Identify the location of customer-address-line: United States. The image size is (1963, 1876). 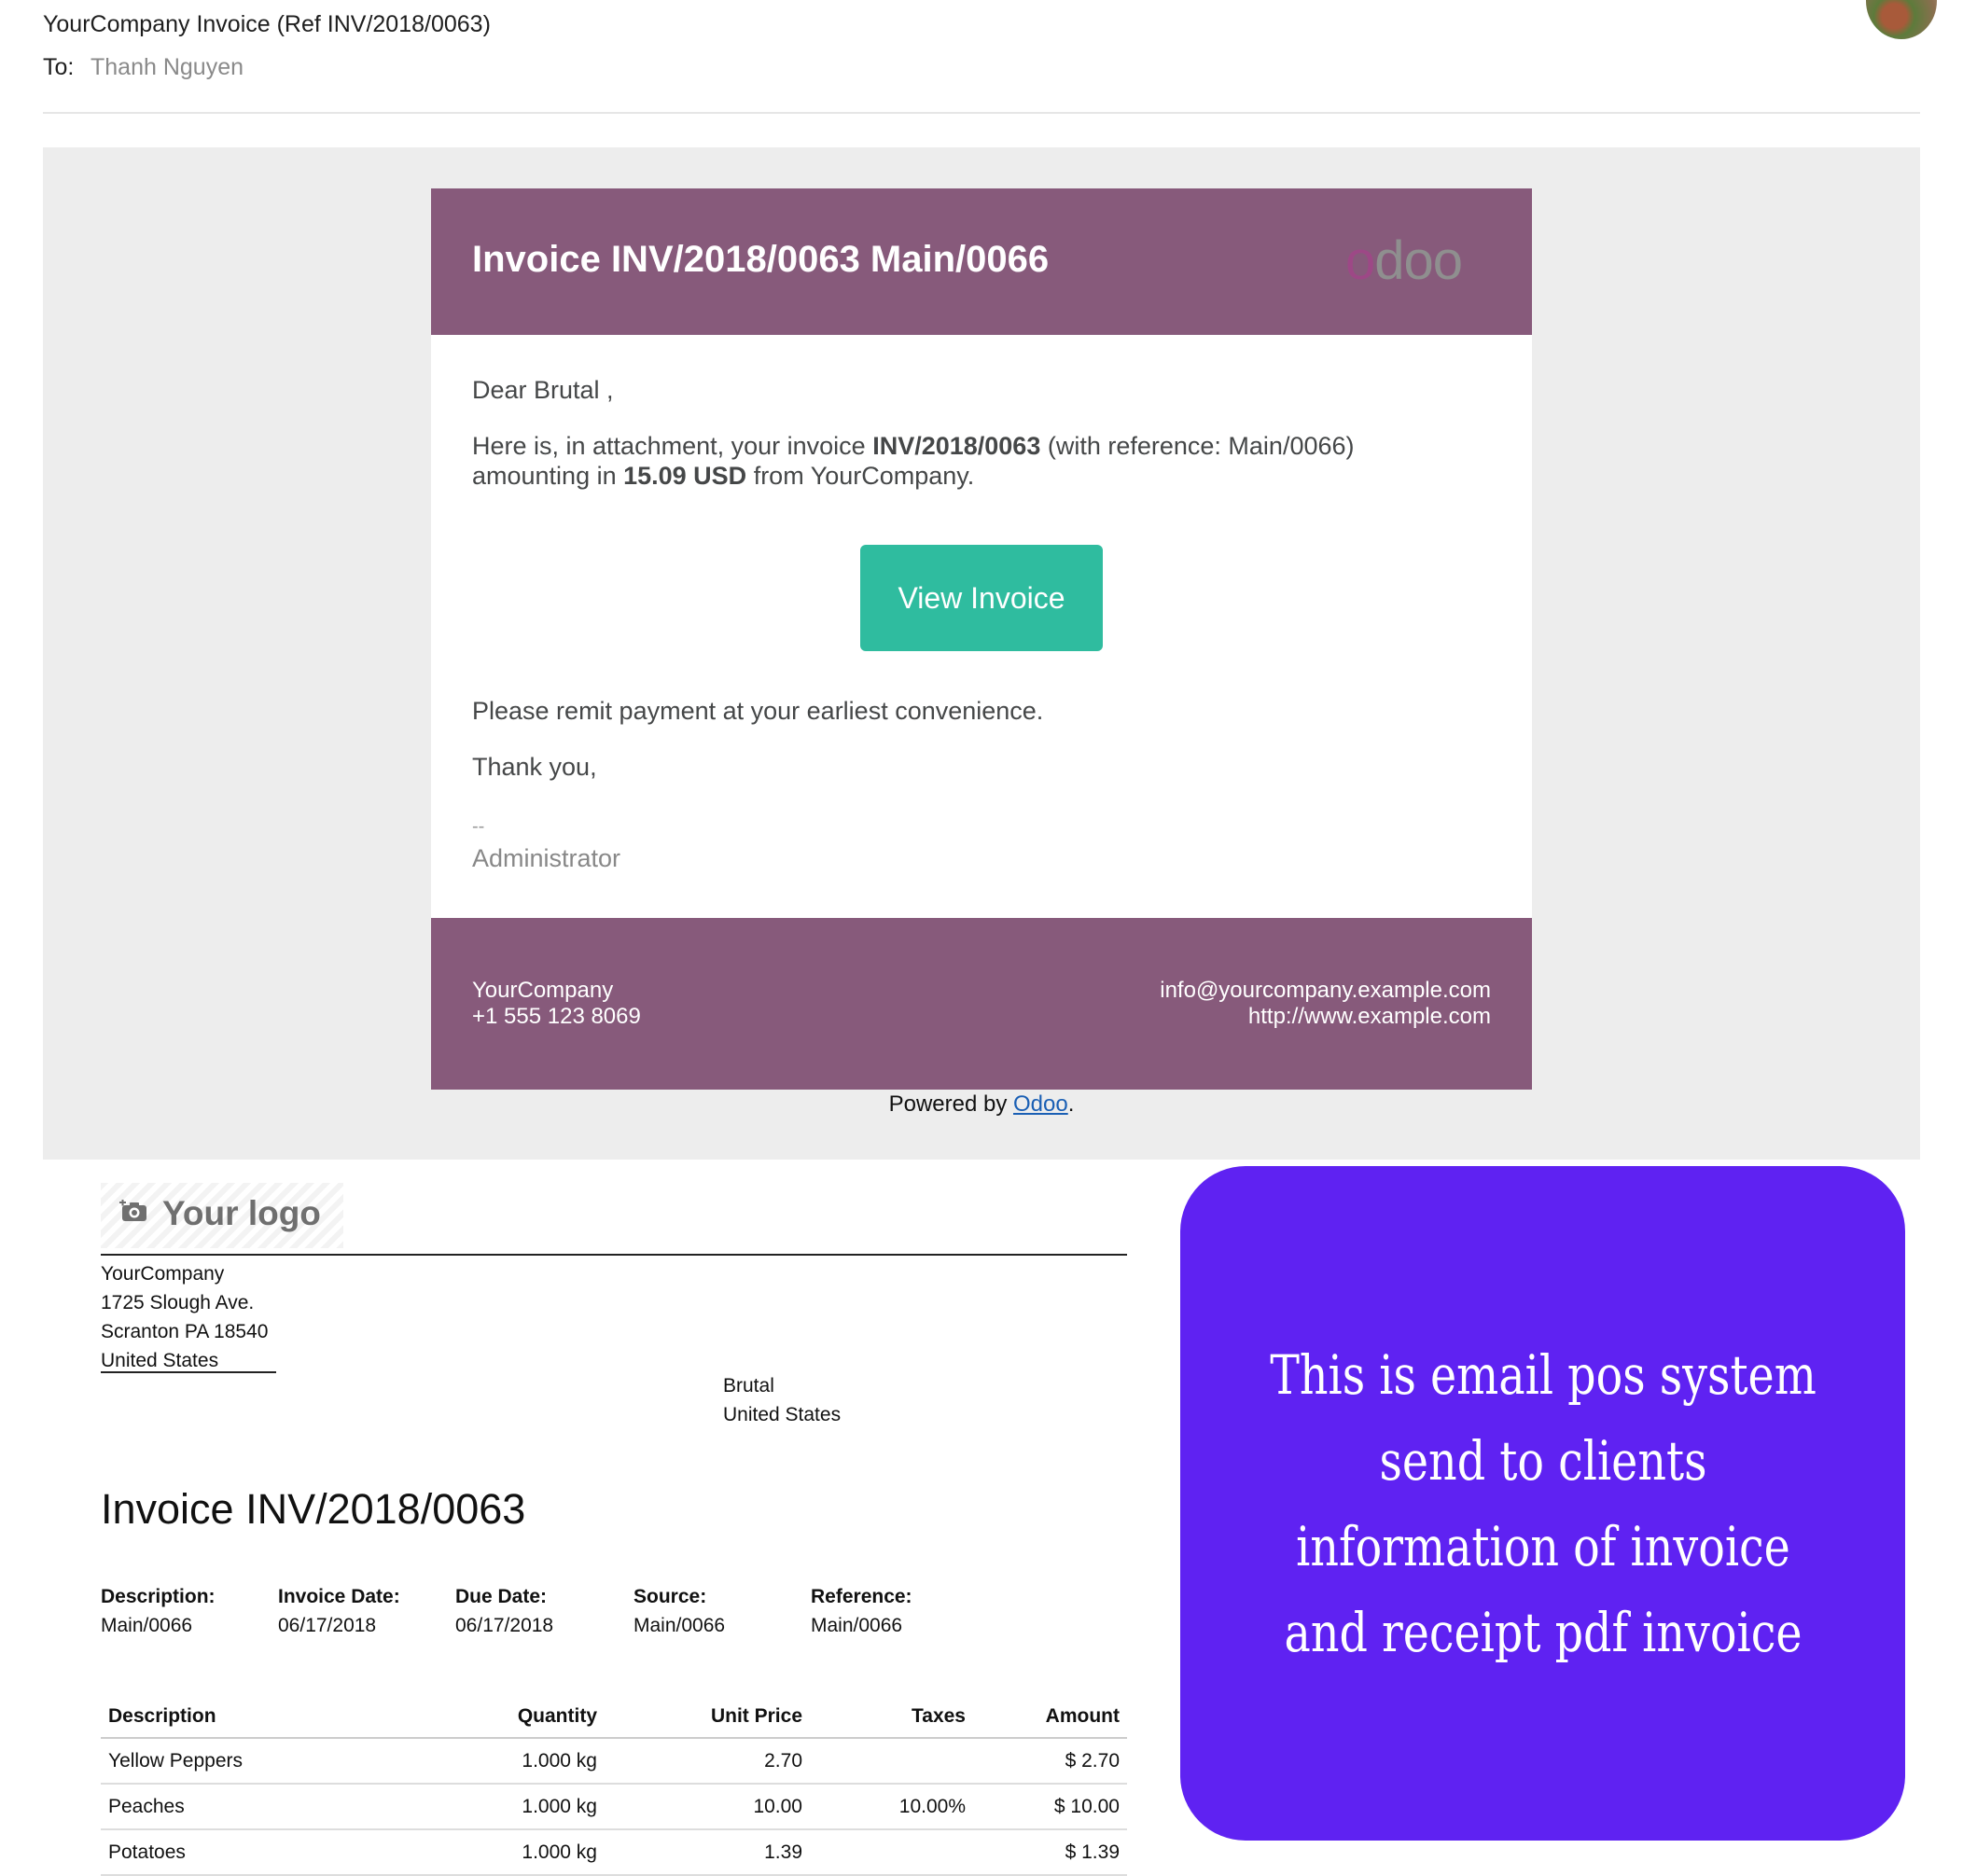
(782, 1414).